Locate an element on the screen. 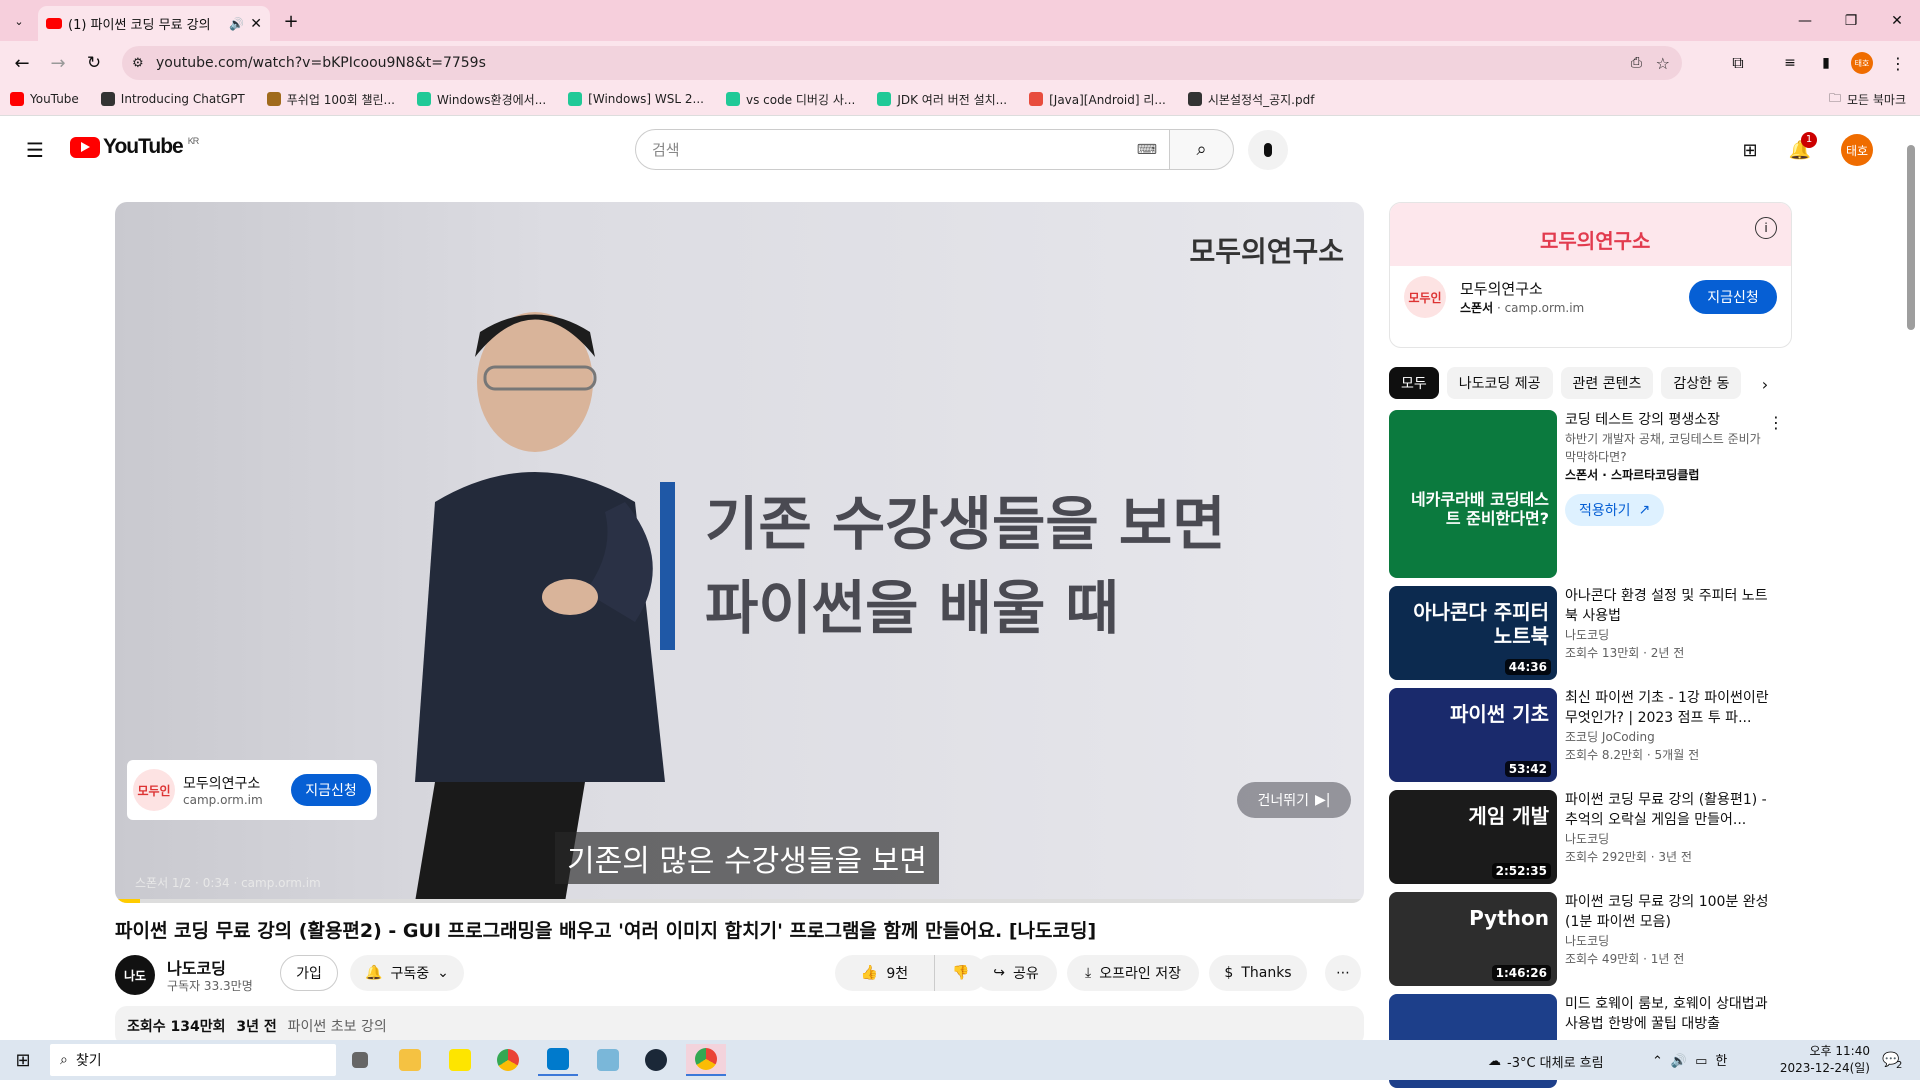 Image resolution: width=1920 pixels, height=1088 pixels. rec-title: 파이썬 코딩 무료 강의 100분 완성 (1분 파이썬 모음) is located at coordinates (1667, 912).